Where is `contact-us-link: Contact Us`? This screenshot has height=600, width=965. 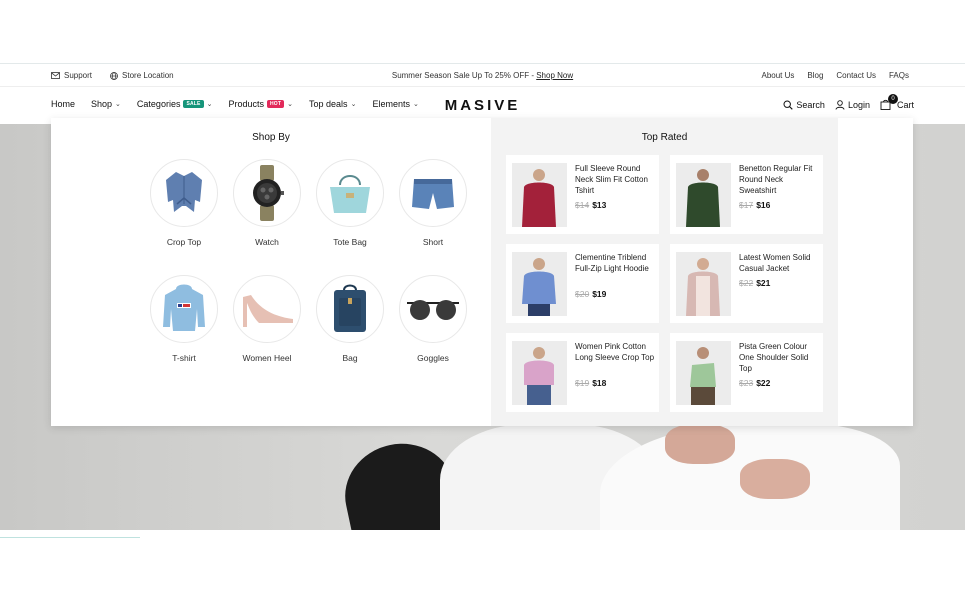 contact-us-link: Contact Us is located at coordinates (856, 75).